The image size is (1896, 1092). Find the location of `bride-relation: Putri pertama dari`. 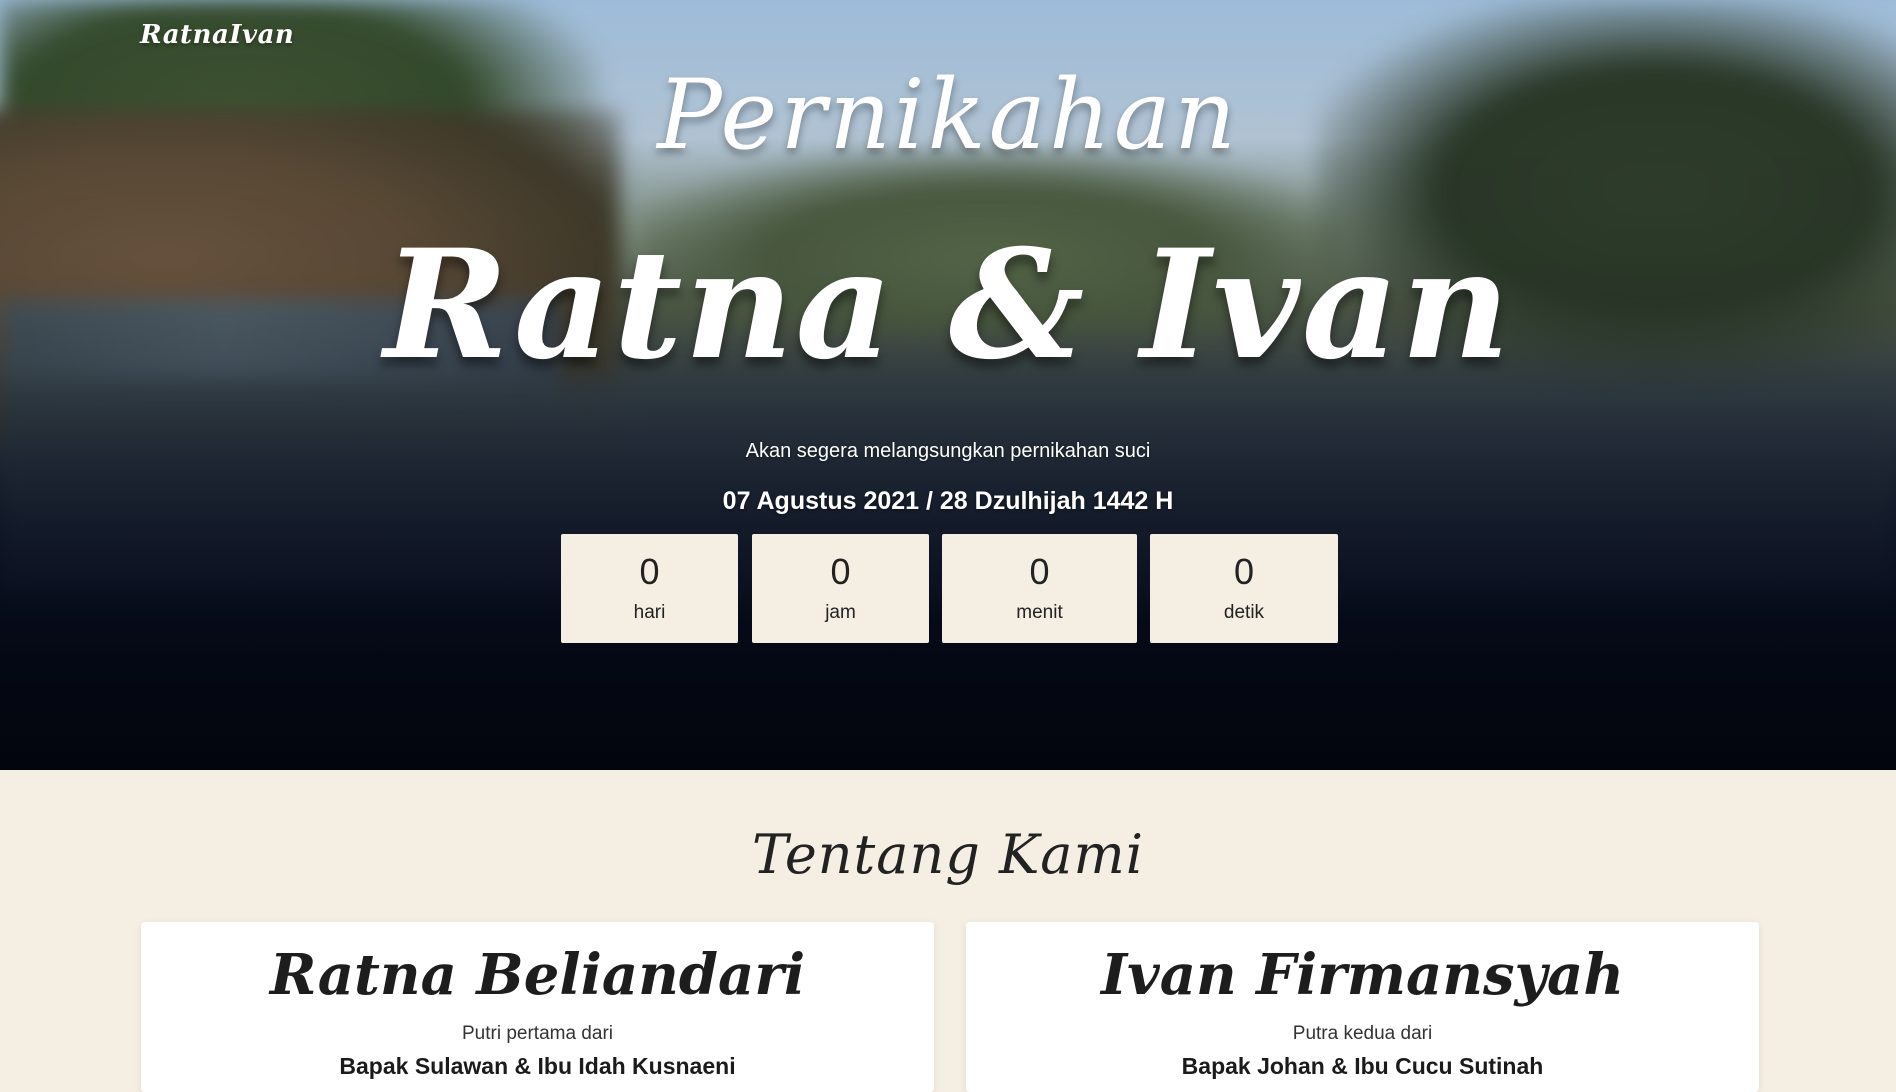

bride-relation: Putri pertama dari is located at coordinates (537, 1033).